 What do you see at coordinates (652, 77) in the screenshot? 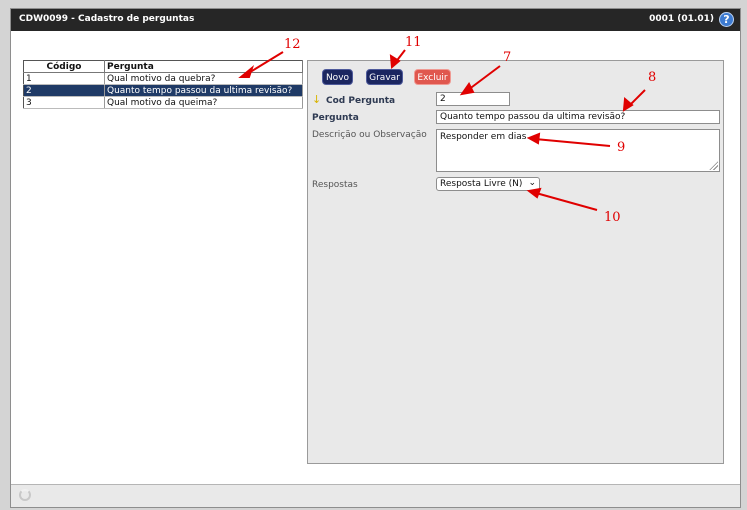
I see `annotation-8: 8` at bounding box center [652, 77].